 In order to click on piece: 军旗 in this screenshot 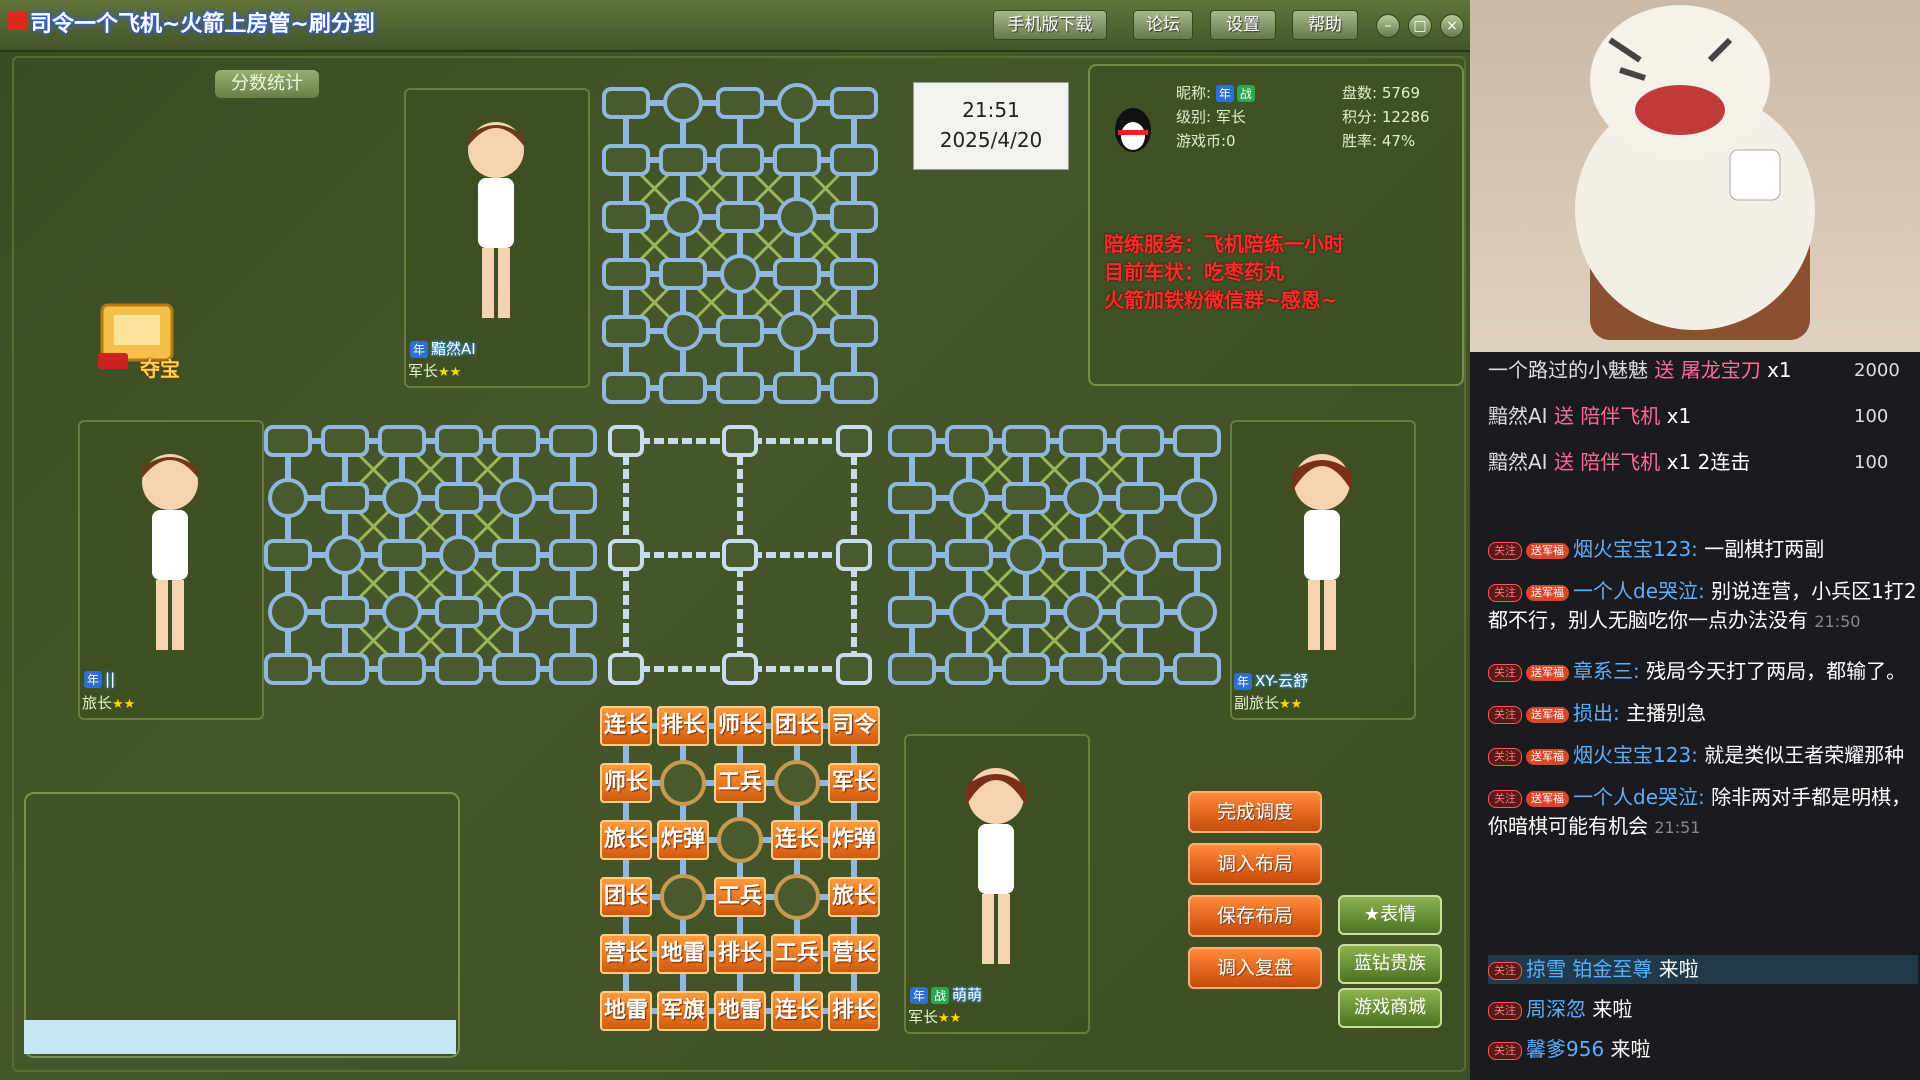, I will do `click(683, 1011)`.